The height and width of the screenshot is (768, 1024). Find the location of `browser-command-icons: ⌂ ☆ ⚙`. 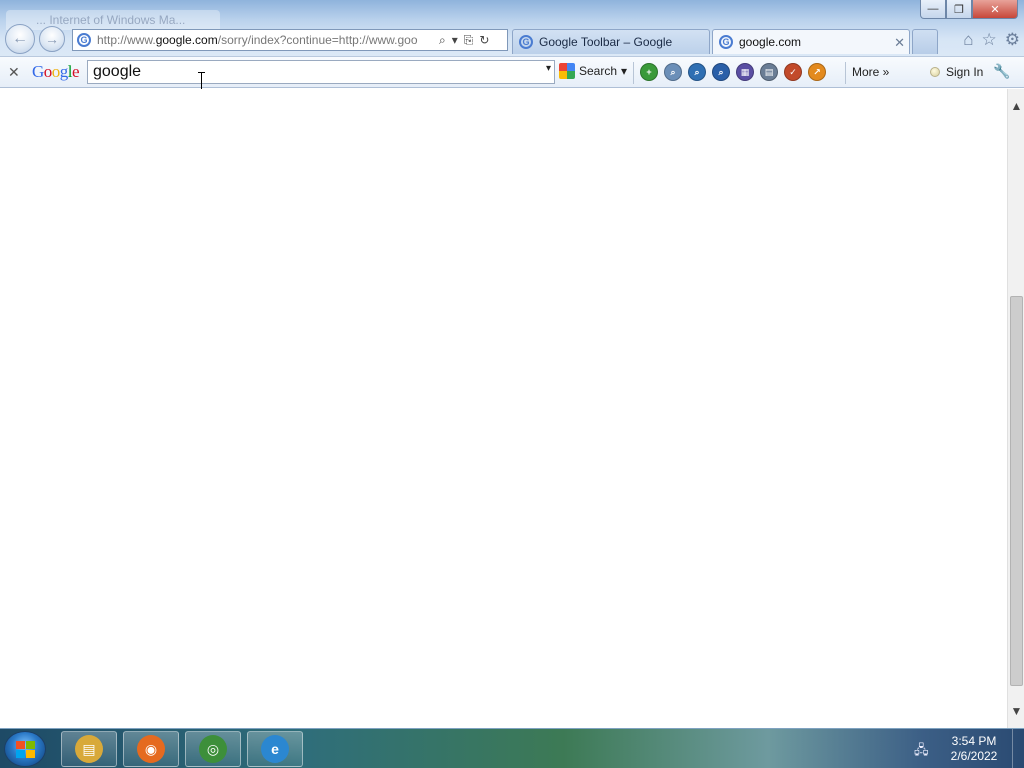

browser-command-icons: ⌂ ☆ ⚙ is located at coordinates (991, 40).